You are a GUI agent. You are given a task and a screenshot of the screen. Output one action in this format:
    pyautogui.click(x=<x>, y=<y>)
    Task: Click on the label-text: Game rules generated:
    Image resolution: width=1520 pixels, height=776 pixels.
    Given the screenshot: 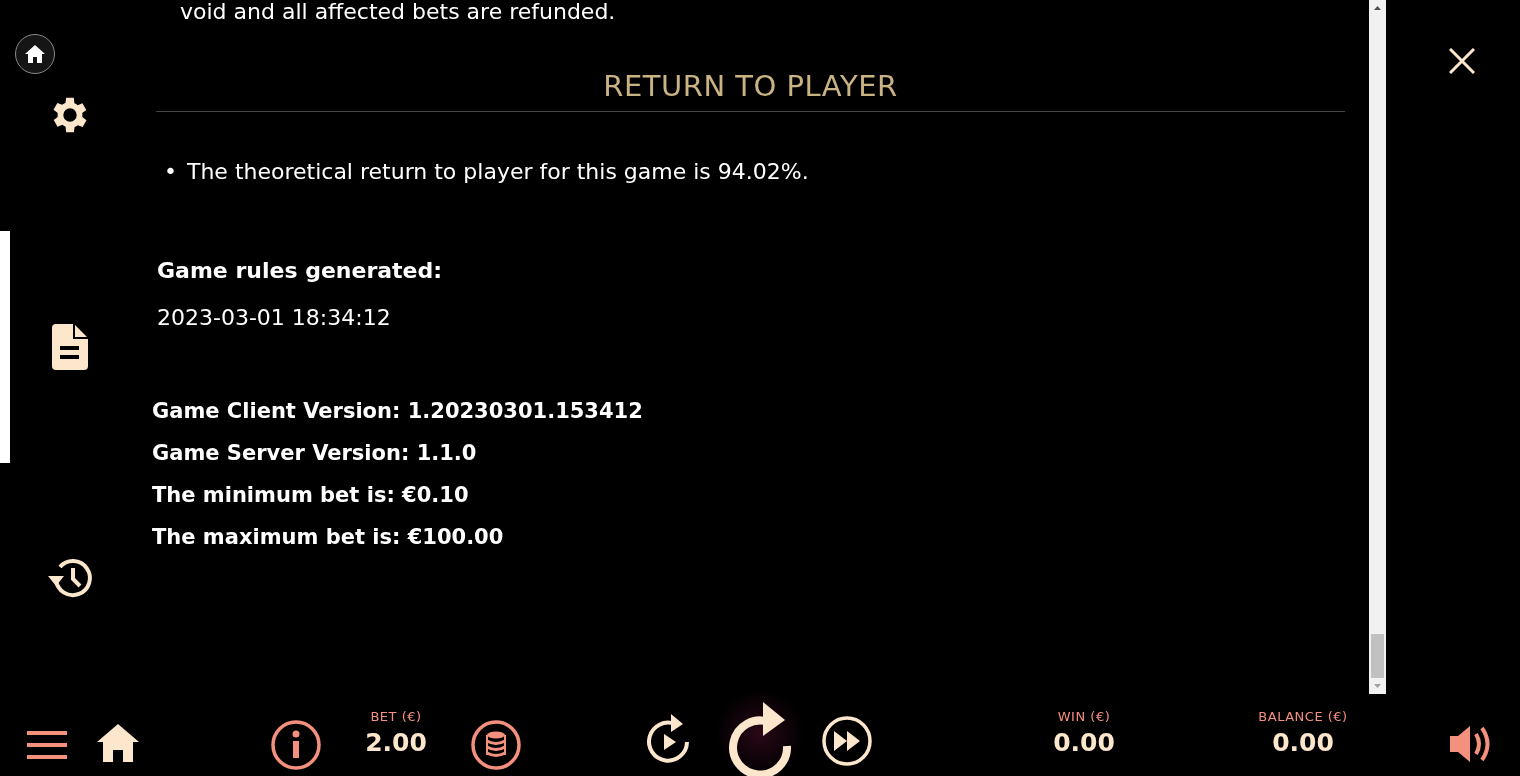 What is the action you would take?
    pyautogui.click(x=300, y=270)
    